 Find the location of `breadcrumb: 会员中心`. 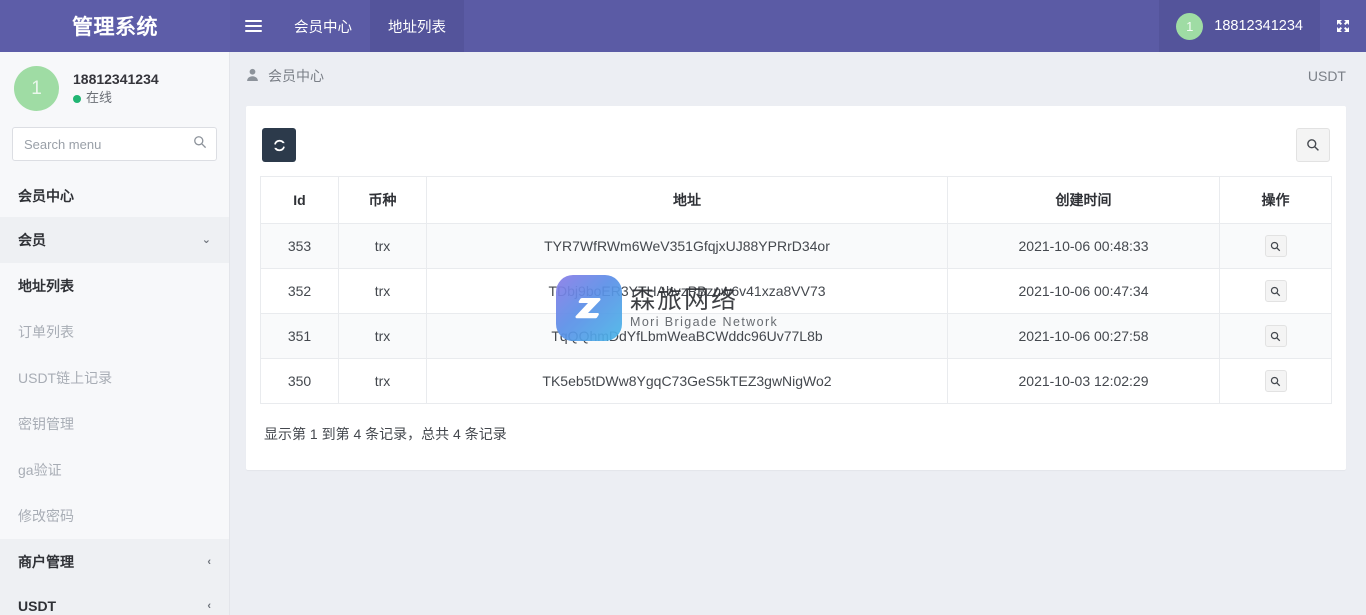

breadcrumb: 会员中心 is located at coordinates (285, 76).